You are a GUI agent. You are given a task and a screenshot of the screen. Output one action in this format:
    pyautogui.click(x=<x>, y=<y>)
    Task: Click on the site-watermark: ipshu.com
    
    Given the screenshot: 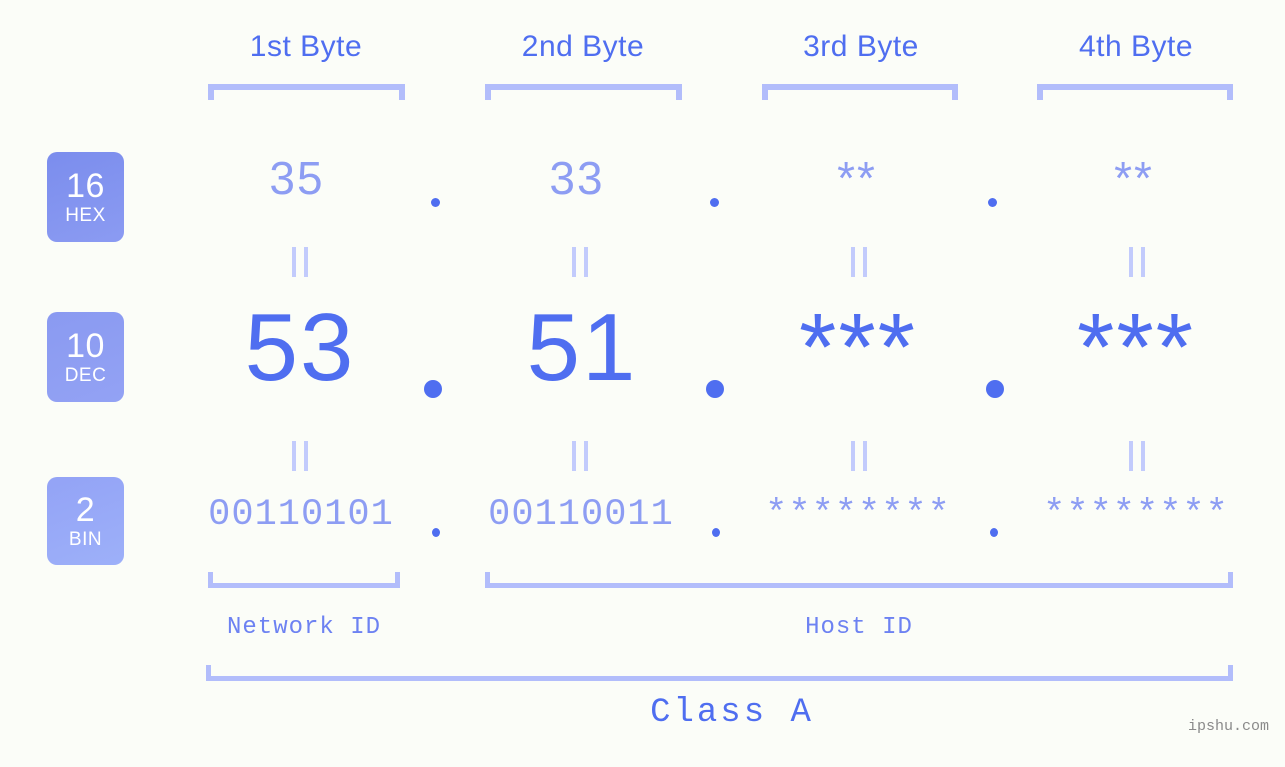 What is the action you would take?
    pyautogui.click(x=1228, y=726)
    